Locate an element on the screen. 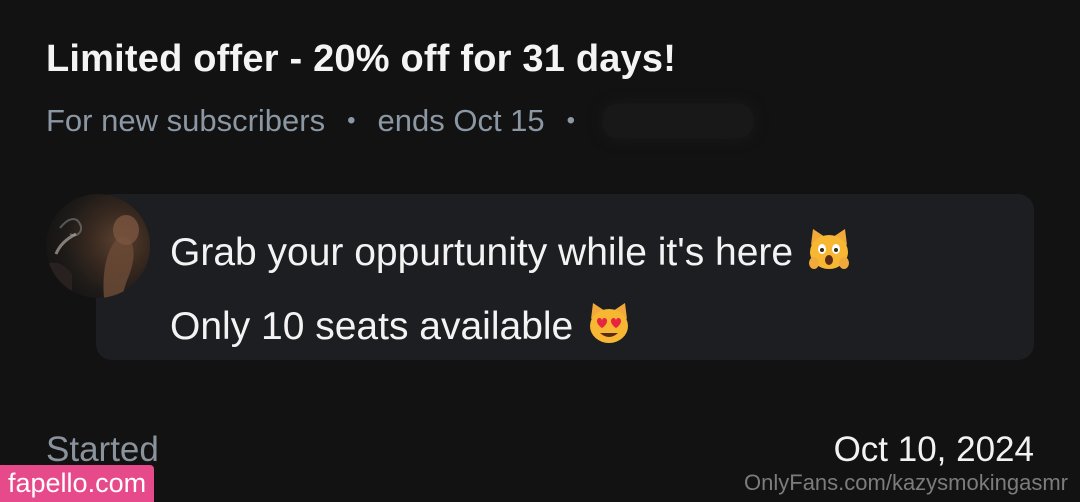  offer-meta: For new subscribers • ends Oct 15 • is located at coordinates (400, 121).